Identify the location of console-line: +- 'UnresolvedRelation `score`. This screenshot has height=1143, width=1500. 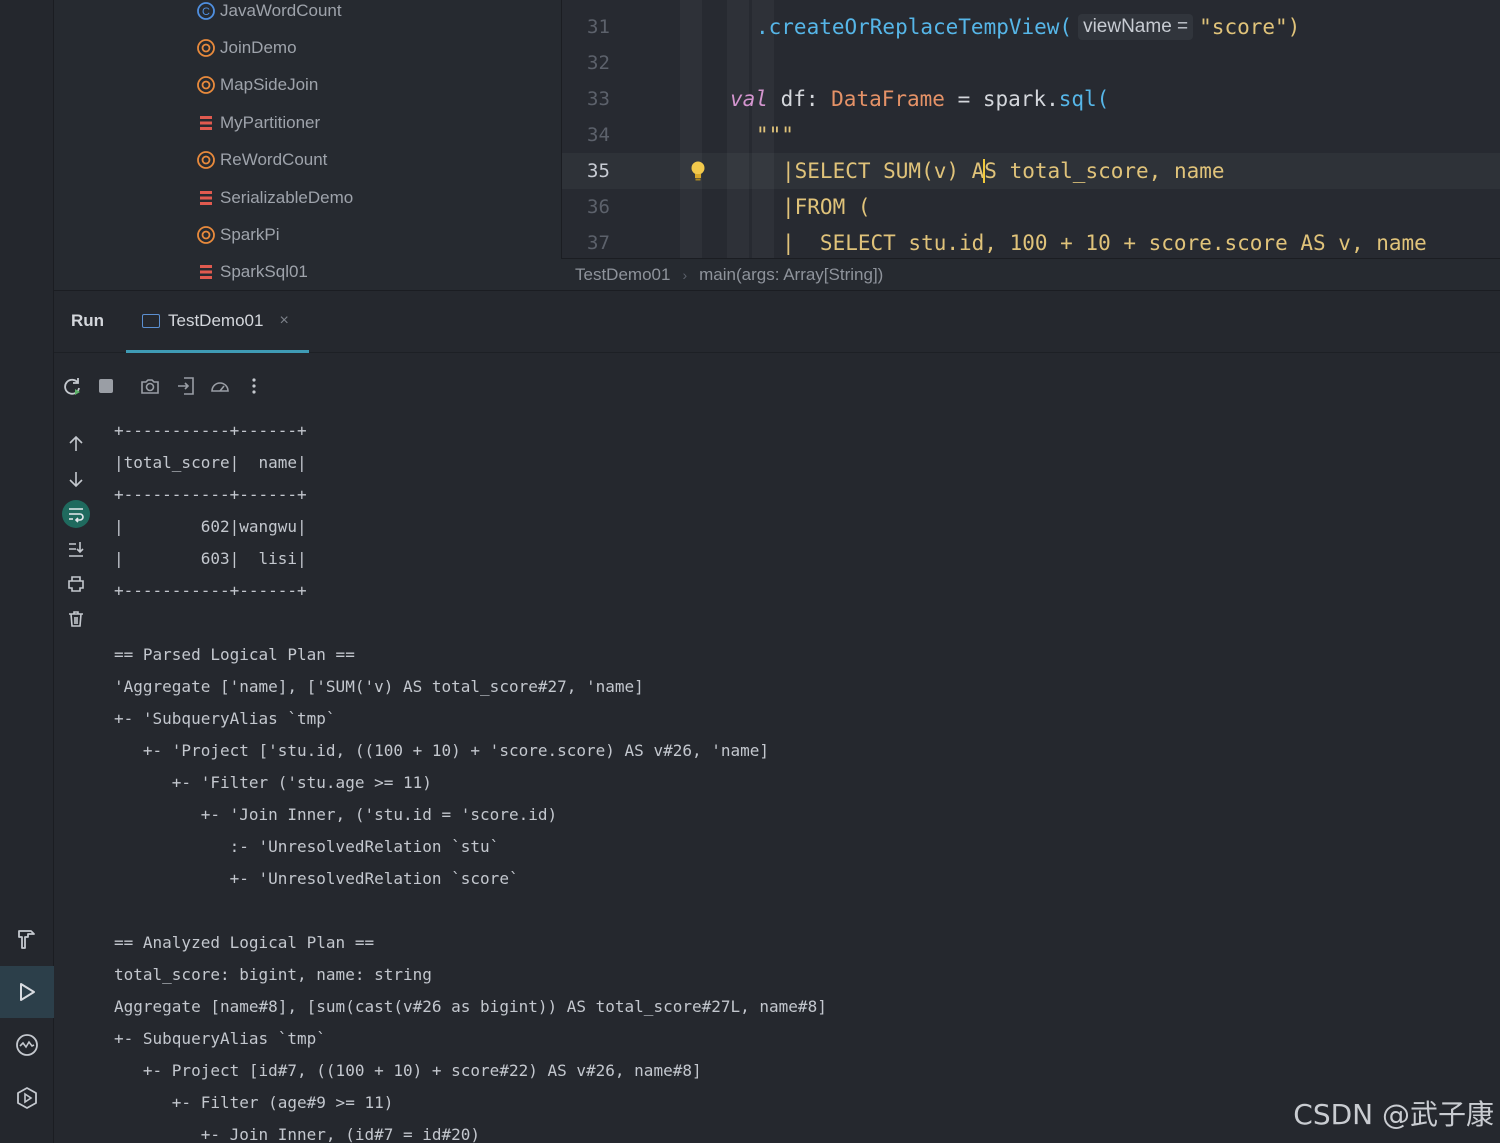
(316, 878).